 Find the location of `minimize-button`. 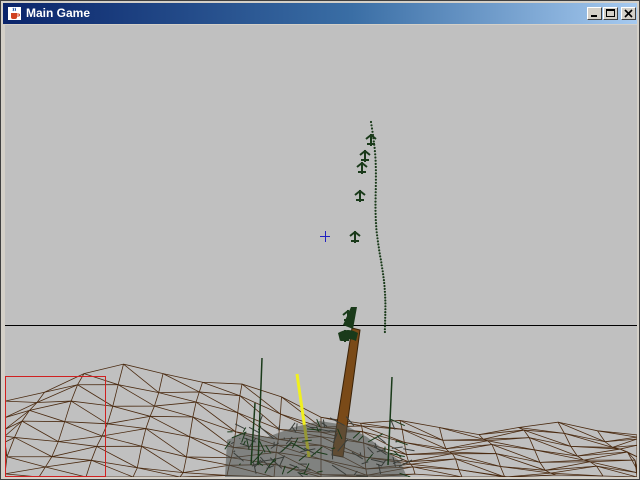

minimize-button is located at coordinates (594, 13).